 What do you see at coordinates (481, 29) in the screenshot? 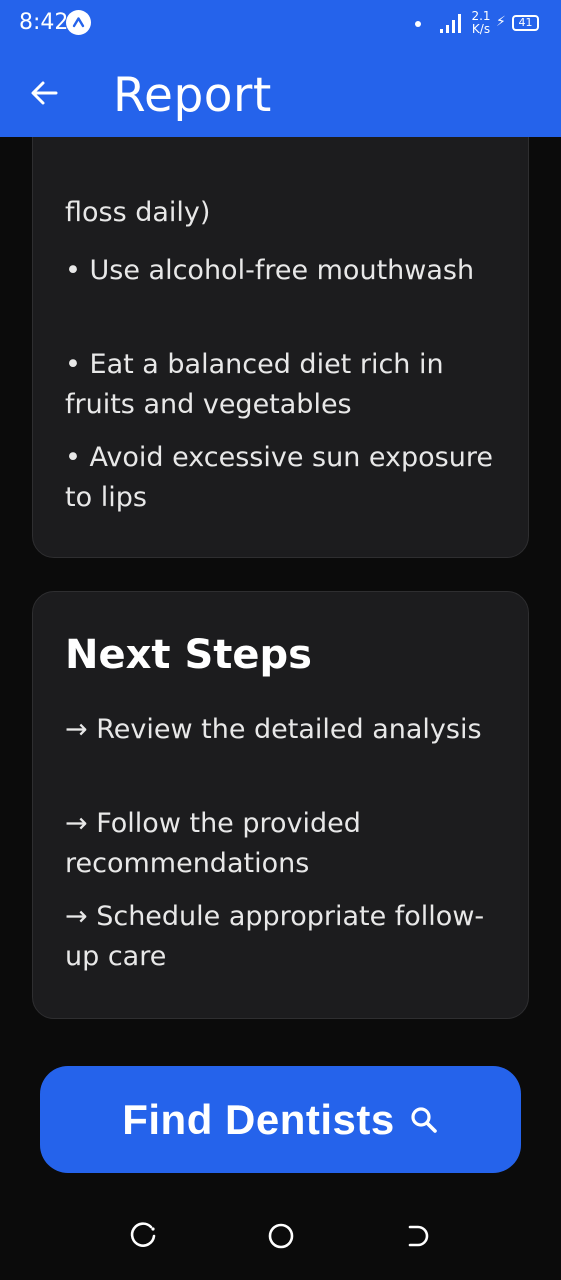
I see `network-speed-unit: K/s` at bounding box center [481, 29].